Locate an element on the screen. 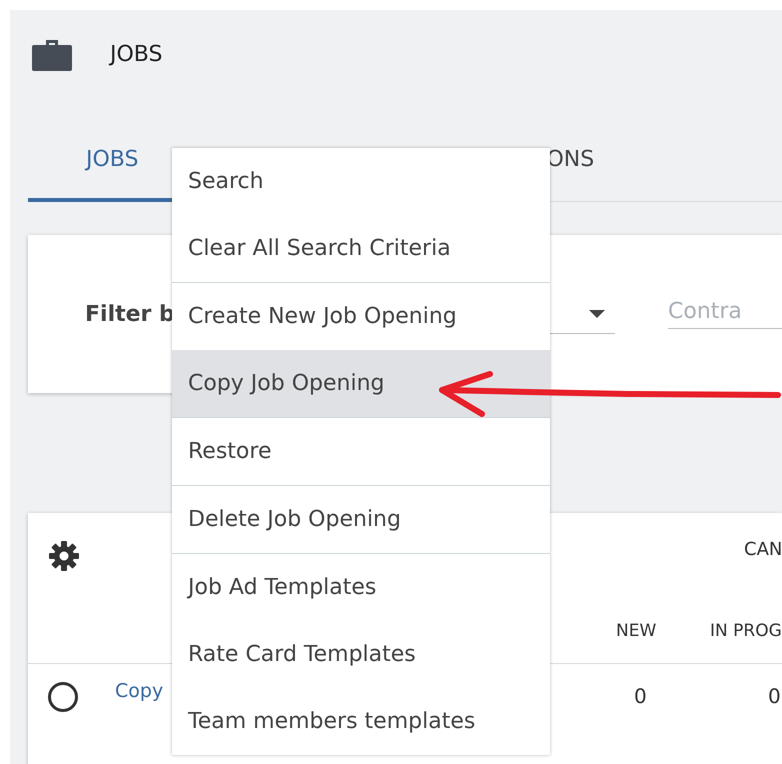  column-header: NEW is located at coordinates (636, 631).